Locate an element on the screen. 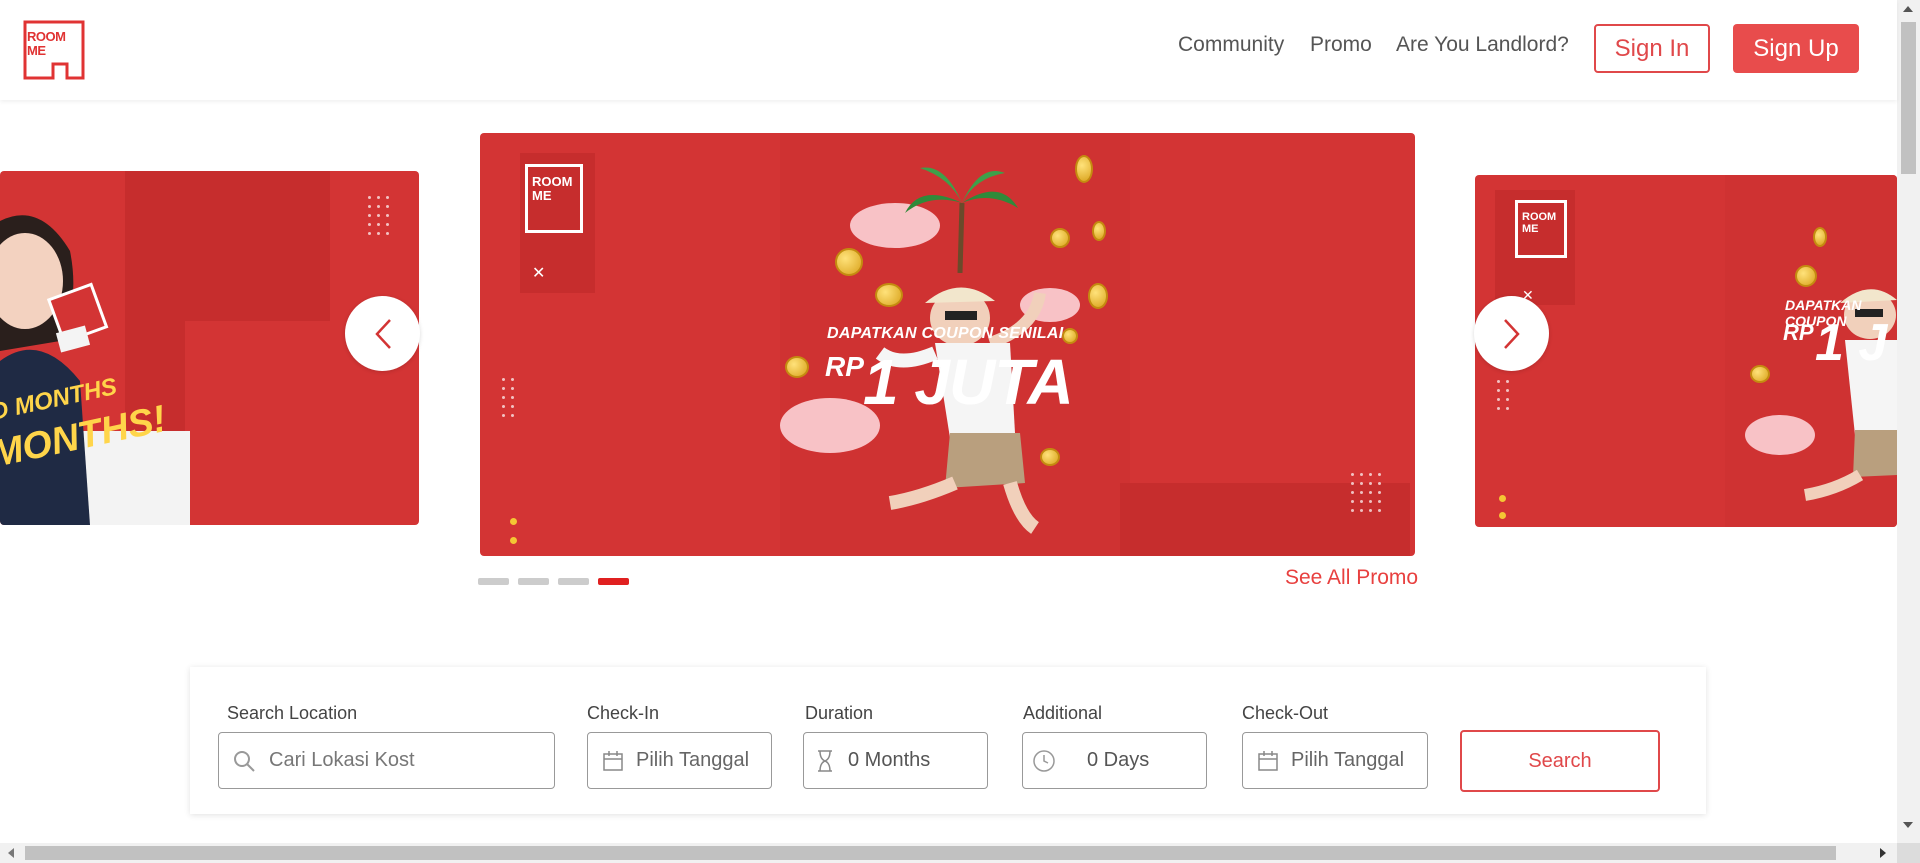  additional-value: 0 Days is located at coordinates (1118, 760).